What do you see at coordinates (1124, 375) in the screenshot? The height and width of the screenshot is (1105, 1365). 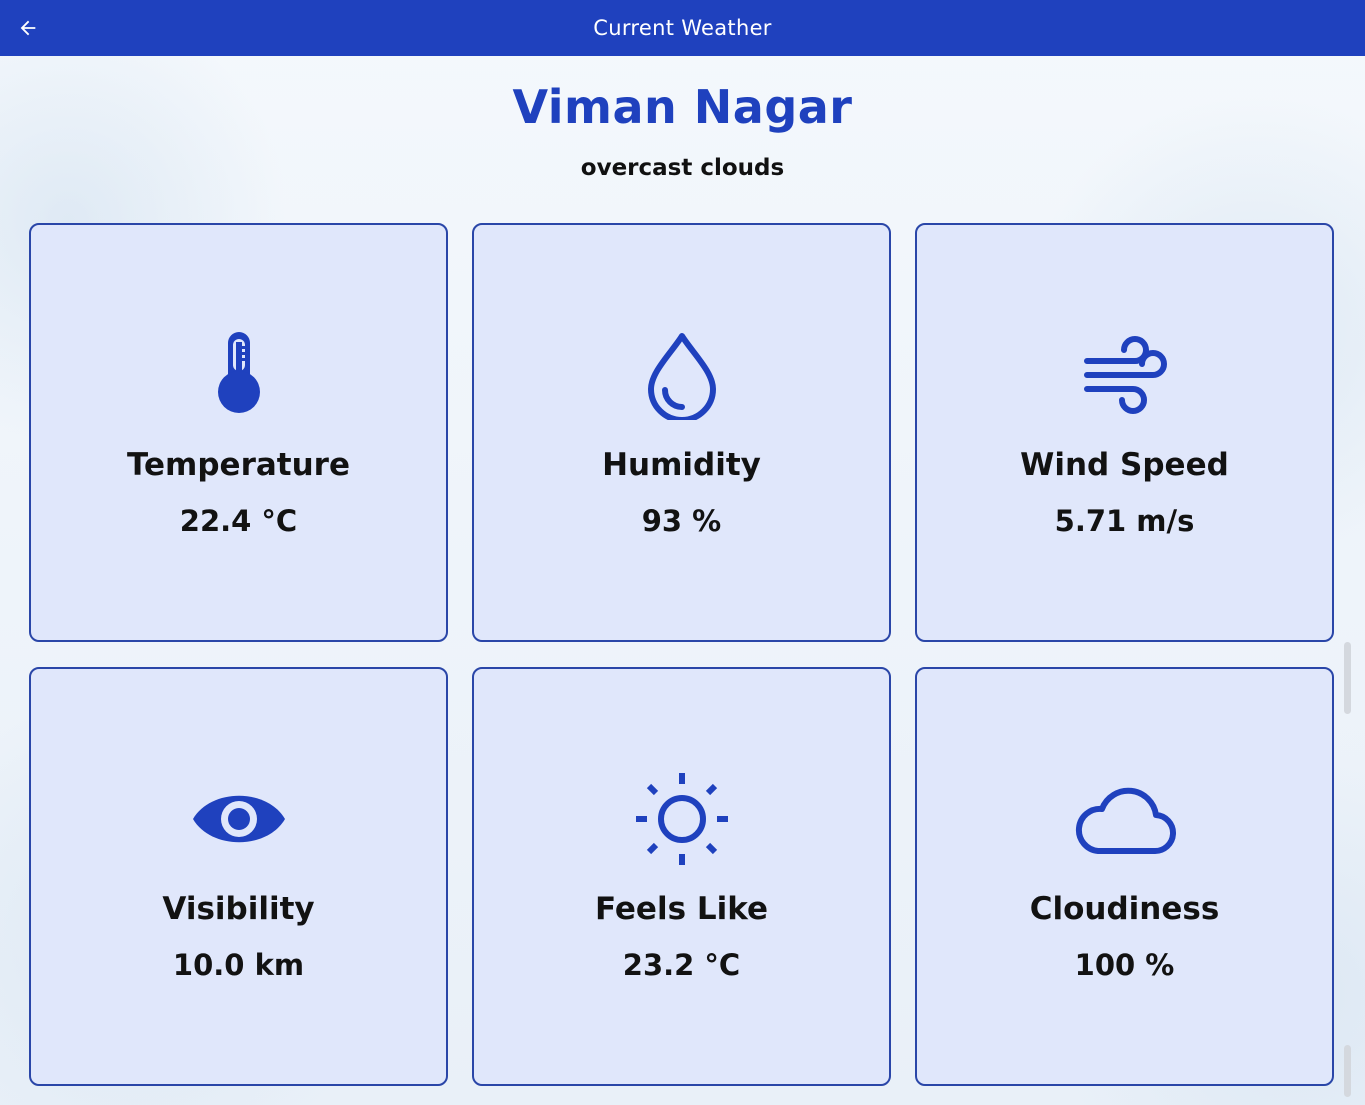 I see `wind-icon` at bounding box center [1124, 375].